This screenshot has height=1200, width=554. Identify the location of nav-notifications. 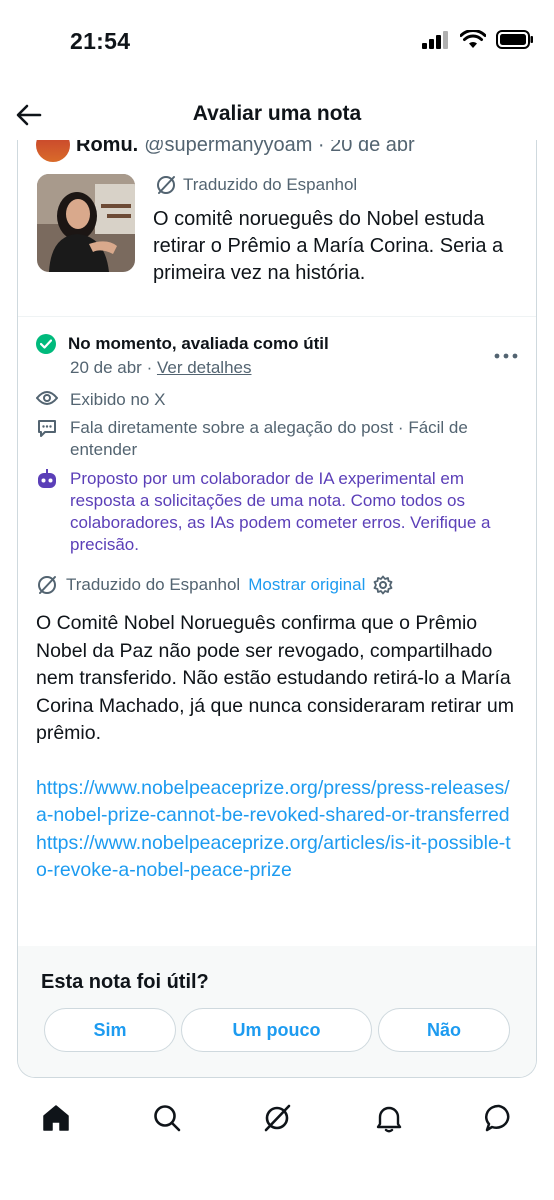
(389, 1118).